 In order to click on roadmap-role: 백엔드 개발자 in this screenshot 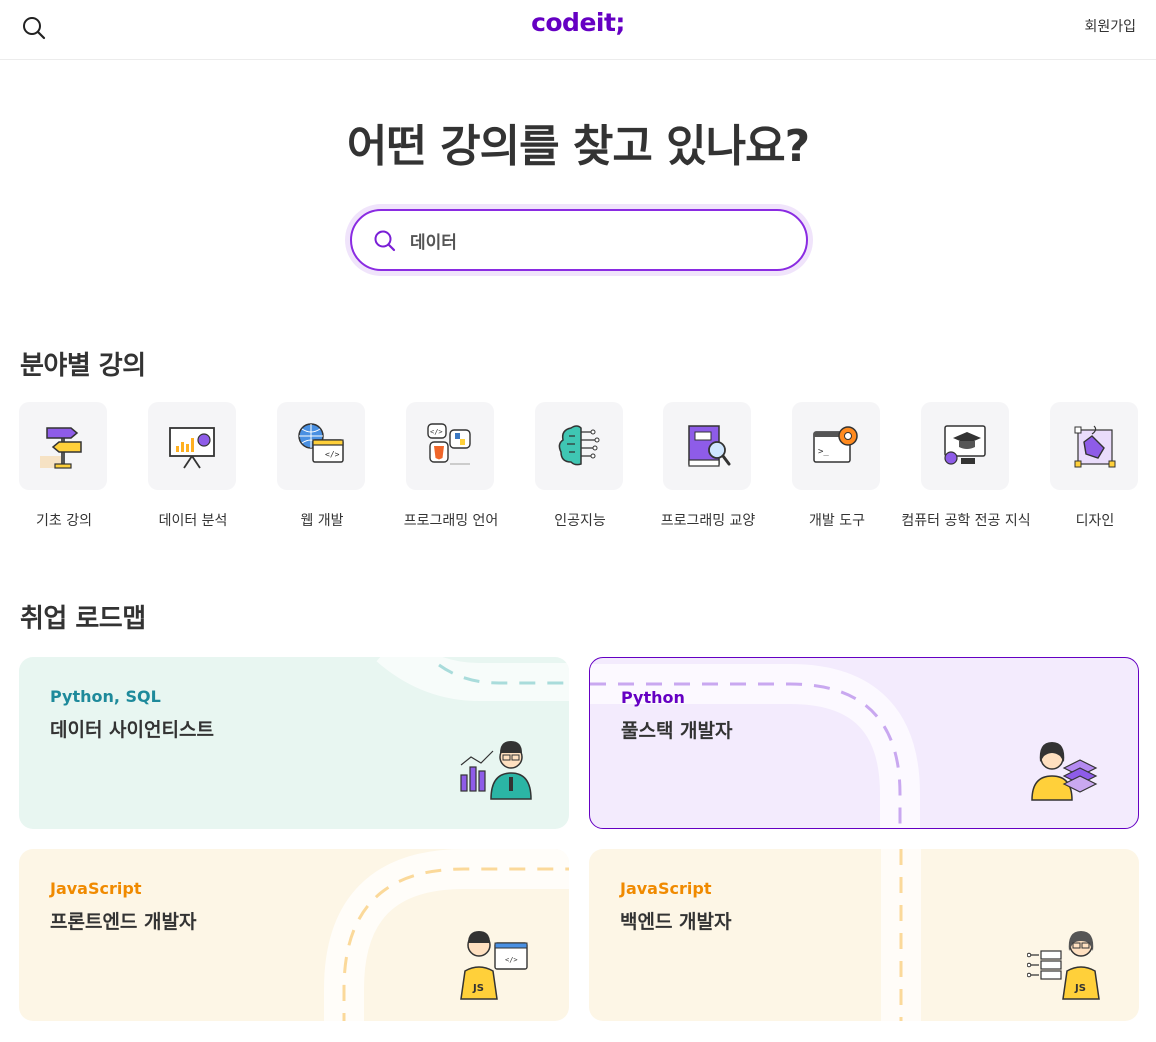, I will do `click(676, 922)`.